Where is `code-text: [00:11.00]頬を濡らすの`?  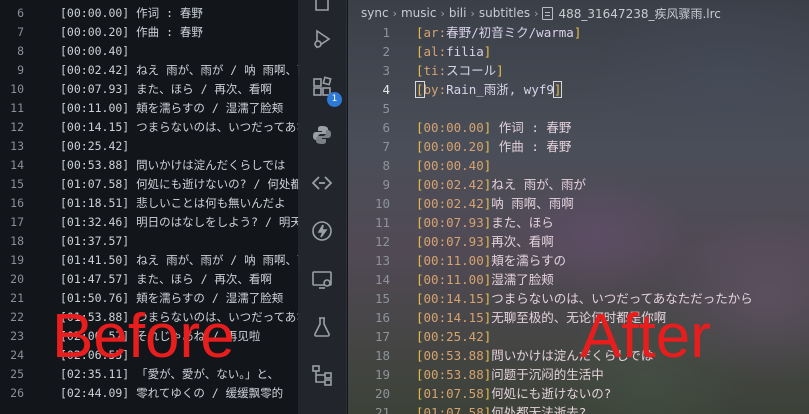
code-text: [00:11.00]頬を濡らすの is located at coordinates (491, 260).